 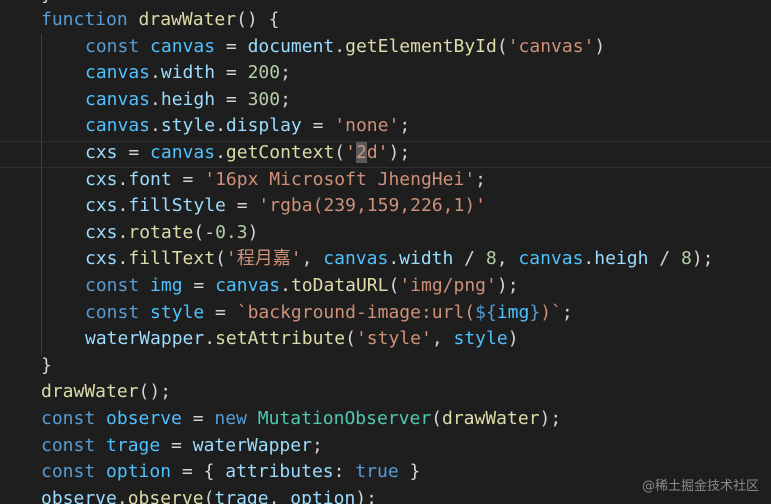 I want to click on code-line: const option = { attributes: true }, so click(x=230, y=472).